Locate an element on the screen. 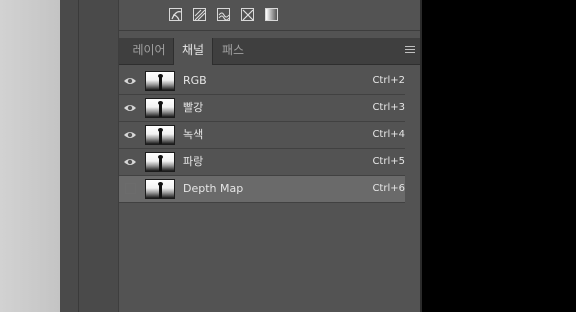 This screenshot has width=576, height=312. channel-row-blue: 파랑 Ctrl+5 is located at coordinates (262, 162).